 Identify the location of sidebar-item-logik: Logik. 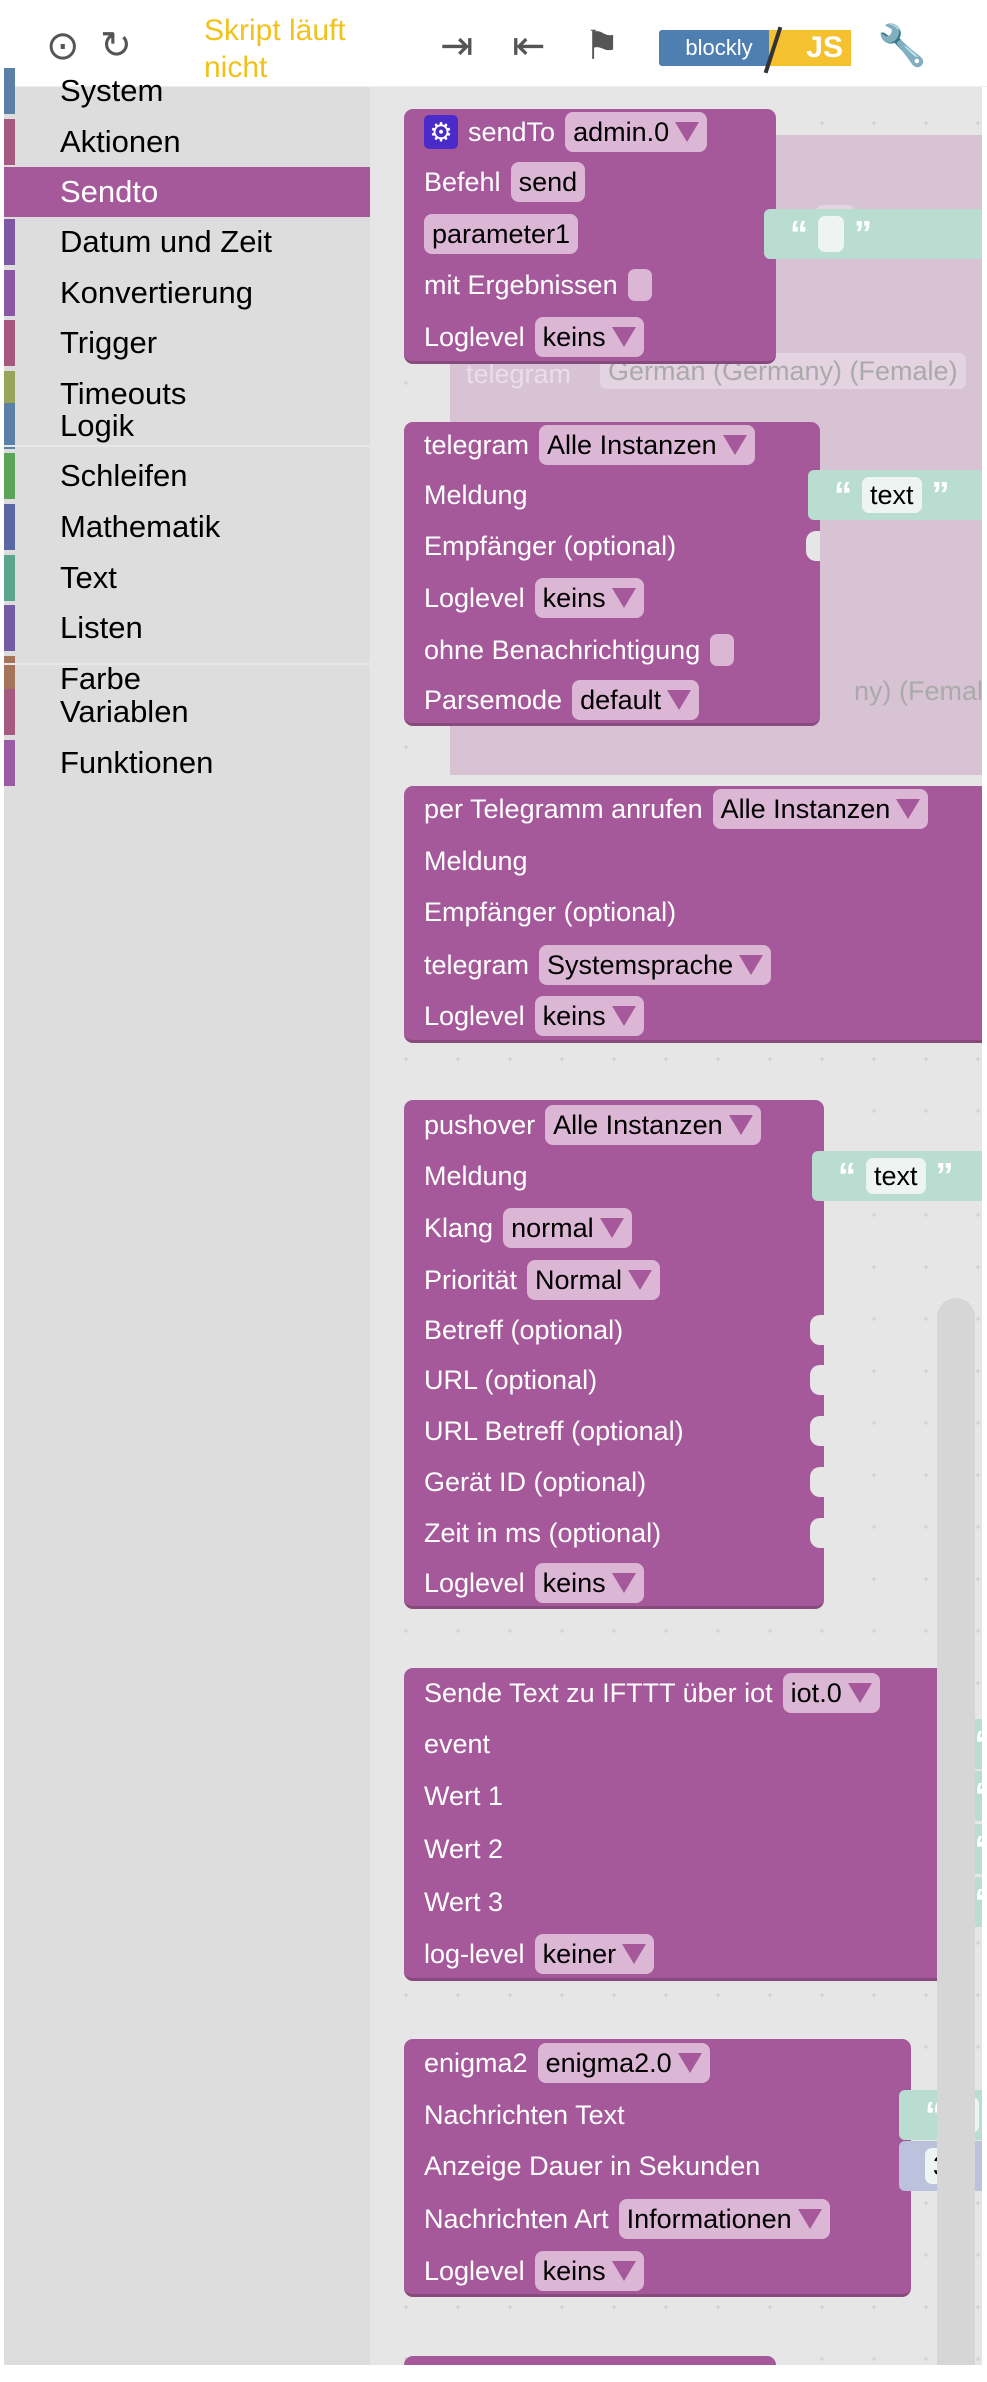
(187, 426).